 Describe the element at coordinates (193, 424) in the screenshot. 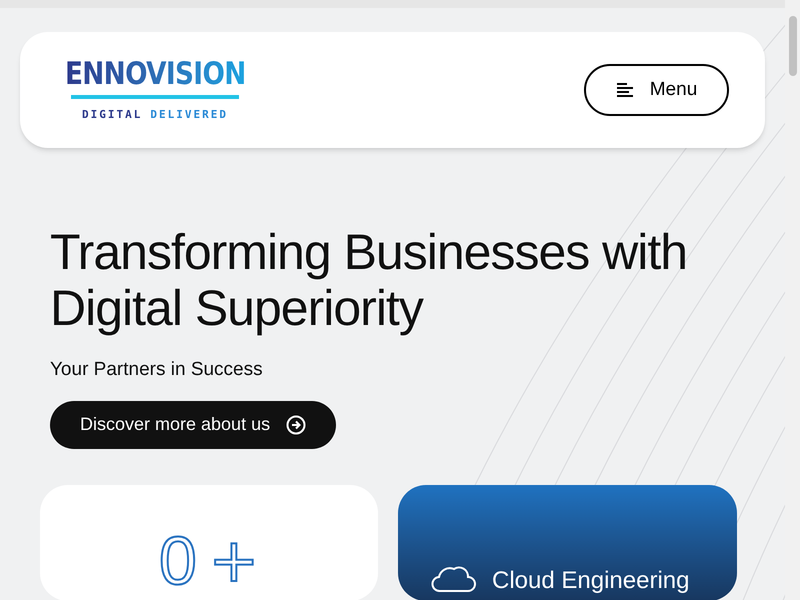

I see `discover-button: Discover more about us` at that location.